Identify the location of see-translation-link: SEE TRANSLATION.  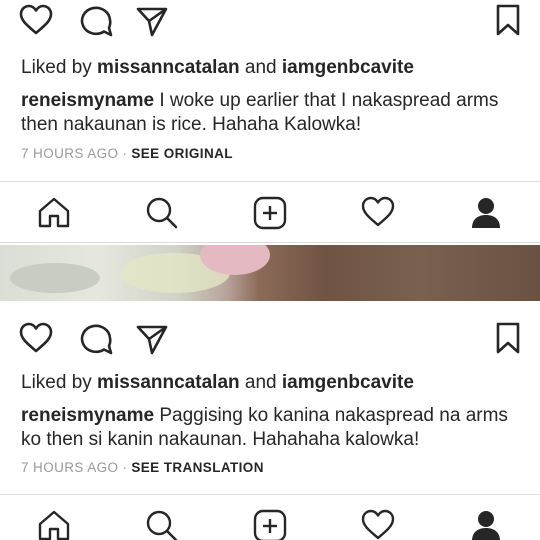
(197, 467).